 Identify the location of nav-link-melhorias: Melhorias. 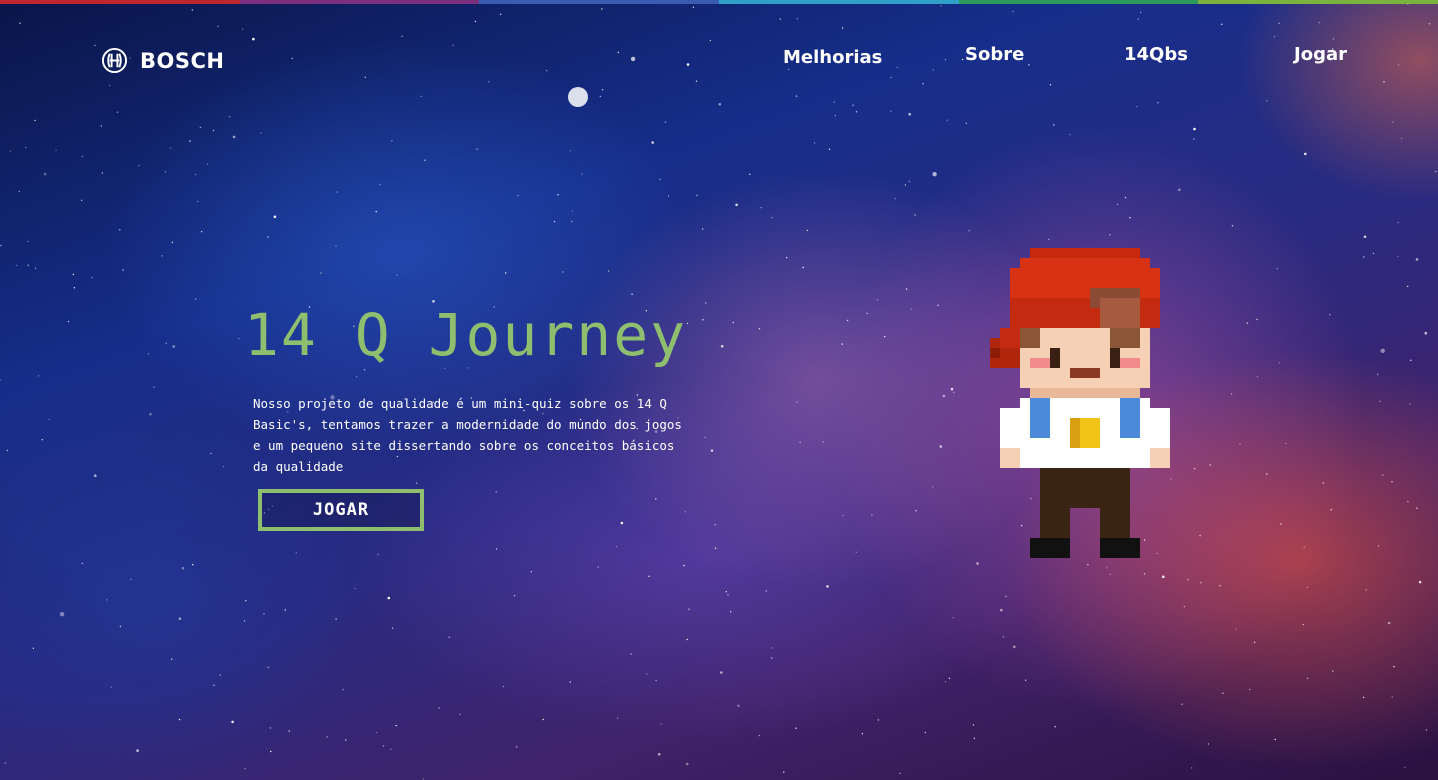
(832, 57).